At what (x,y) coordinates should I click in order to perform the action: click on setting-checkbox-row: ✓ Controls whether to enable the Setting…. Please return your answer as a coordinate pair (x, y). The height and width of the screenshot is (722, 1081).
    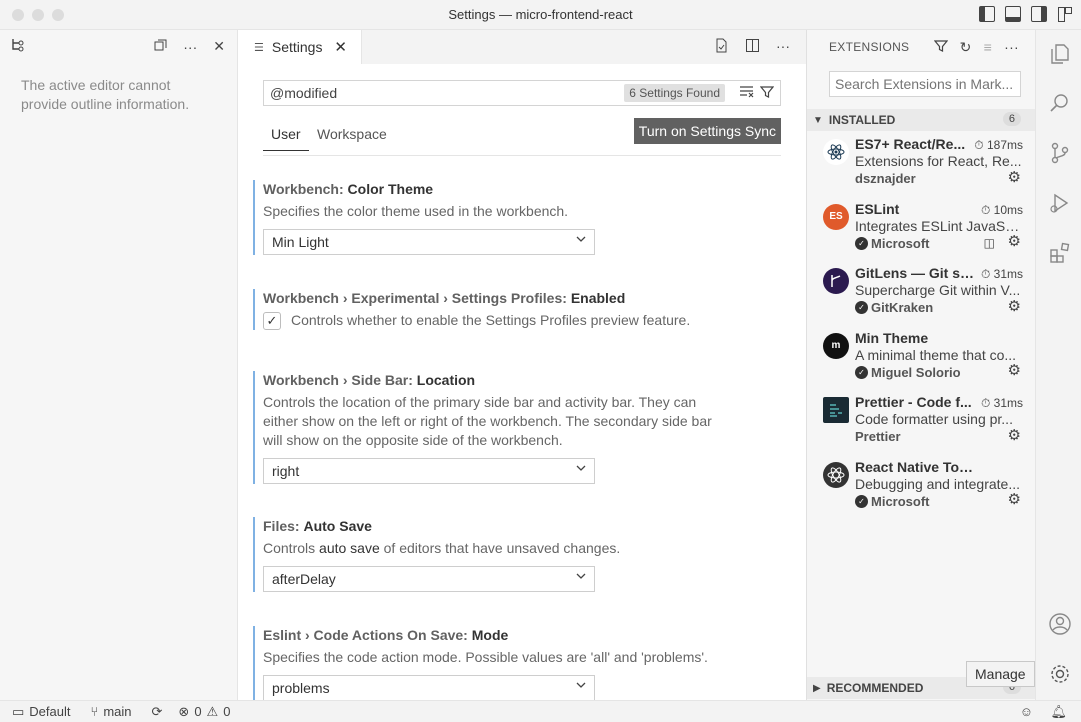
    Looking at the image, I should click on (503, 320).